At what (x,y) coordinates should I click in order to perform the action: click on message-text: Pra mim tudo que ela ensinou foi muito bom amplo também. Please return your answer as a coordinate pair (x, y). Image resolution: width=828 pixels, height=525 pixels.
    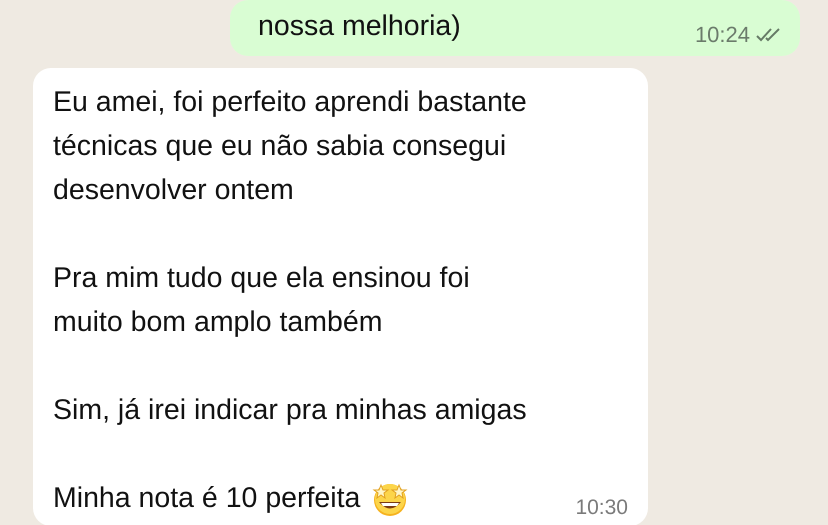
    Looking at the image, I should click on (262, 300).